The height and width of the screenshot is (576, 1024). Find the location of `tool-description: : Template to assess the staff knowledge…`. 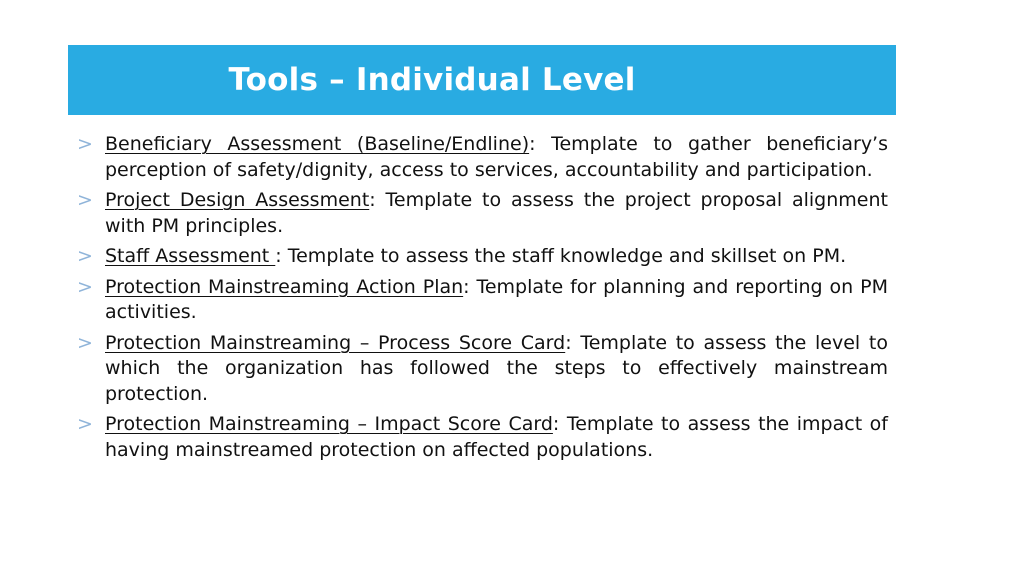

tool-description: : Template to assess the staff knowledge… is located at coordinates (561, 256).